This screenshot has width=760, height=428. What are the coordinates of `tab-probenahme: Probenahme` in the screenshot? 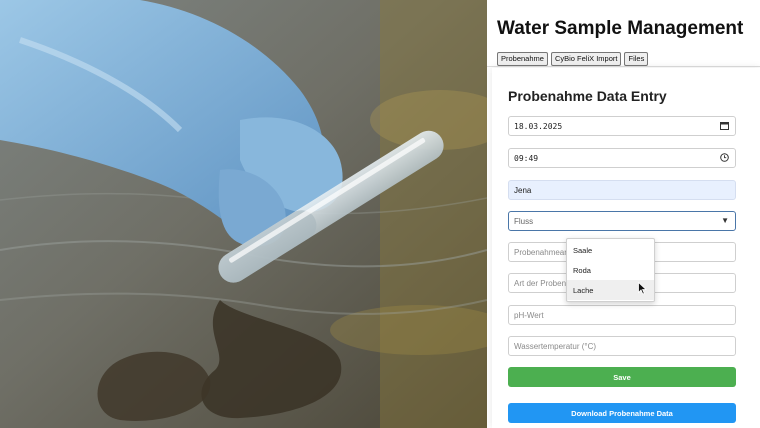 It's located at (522, 59).